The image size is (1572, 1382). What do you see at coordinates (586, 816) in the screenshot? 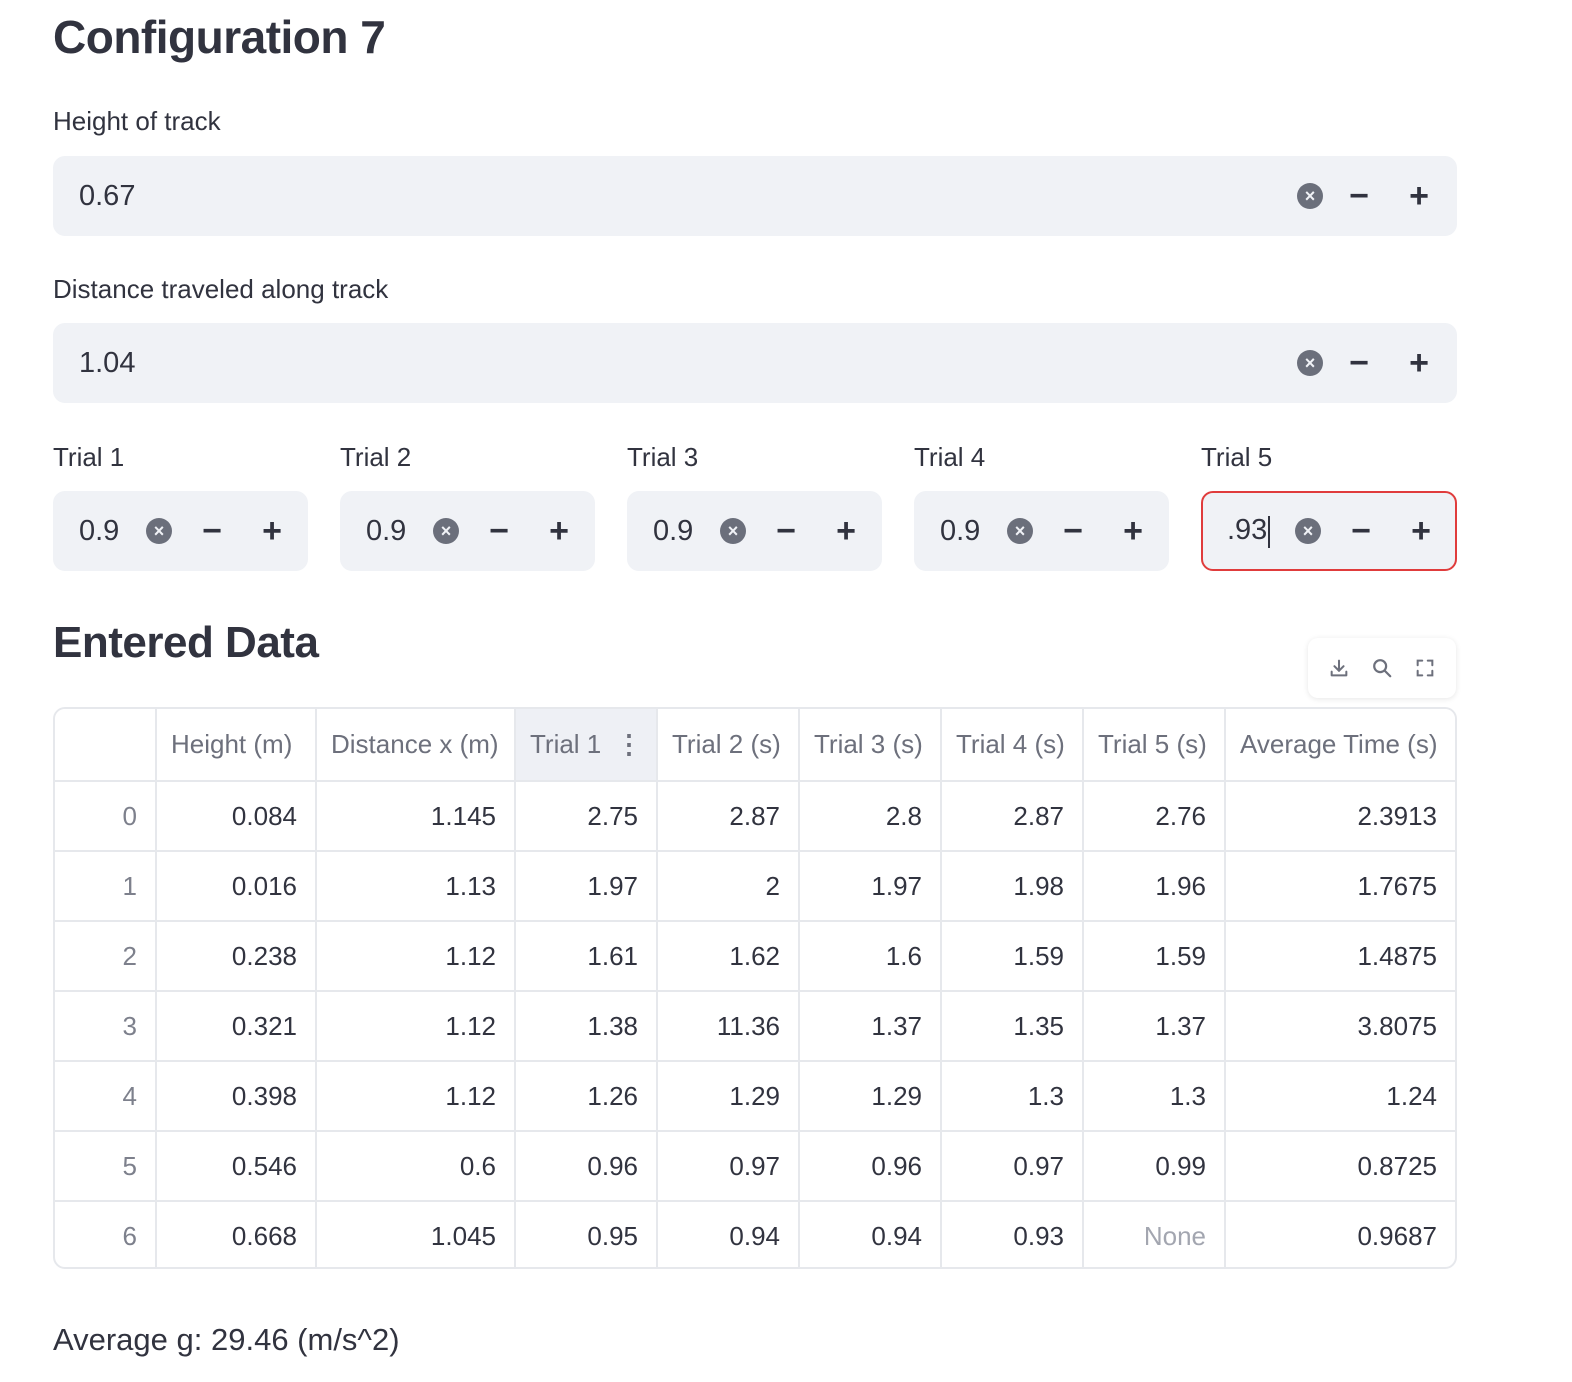
I see `table-cell: 2.75` at bounding box center [586, 816].